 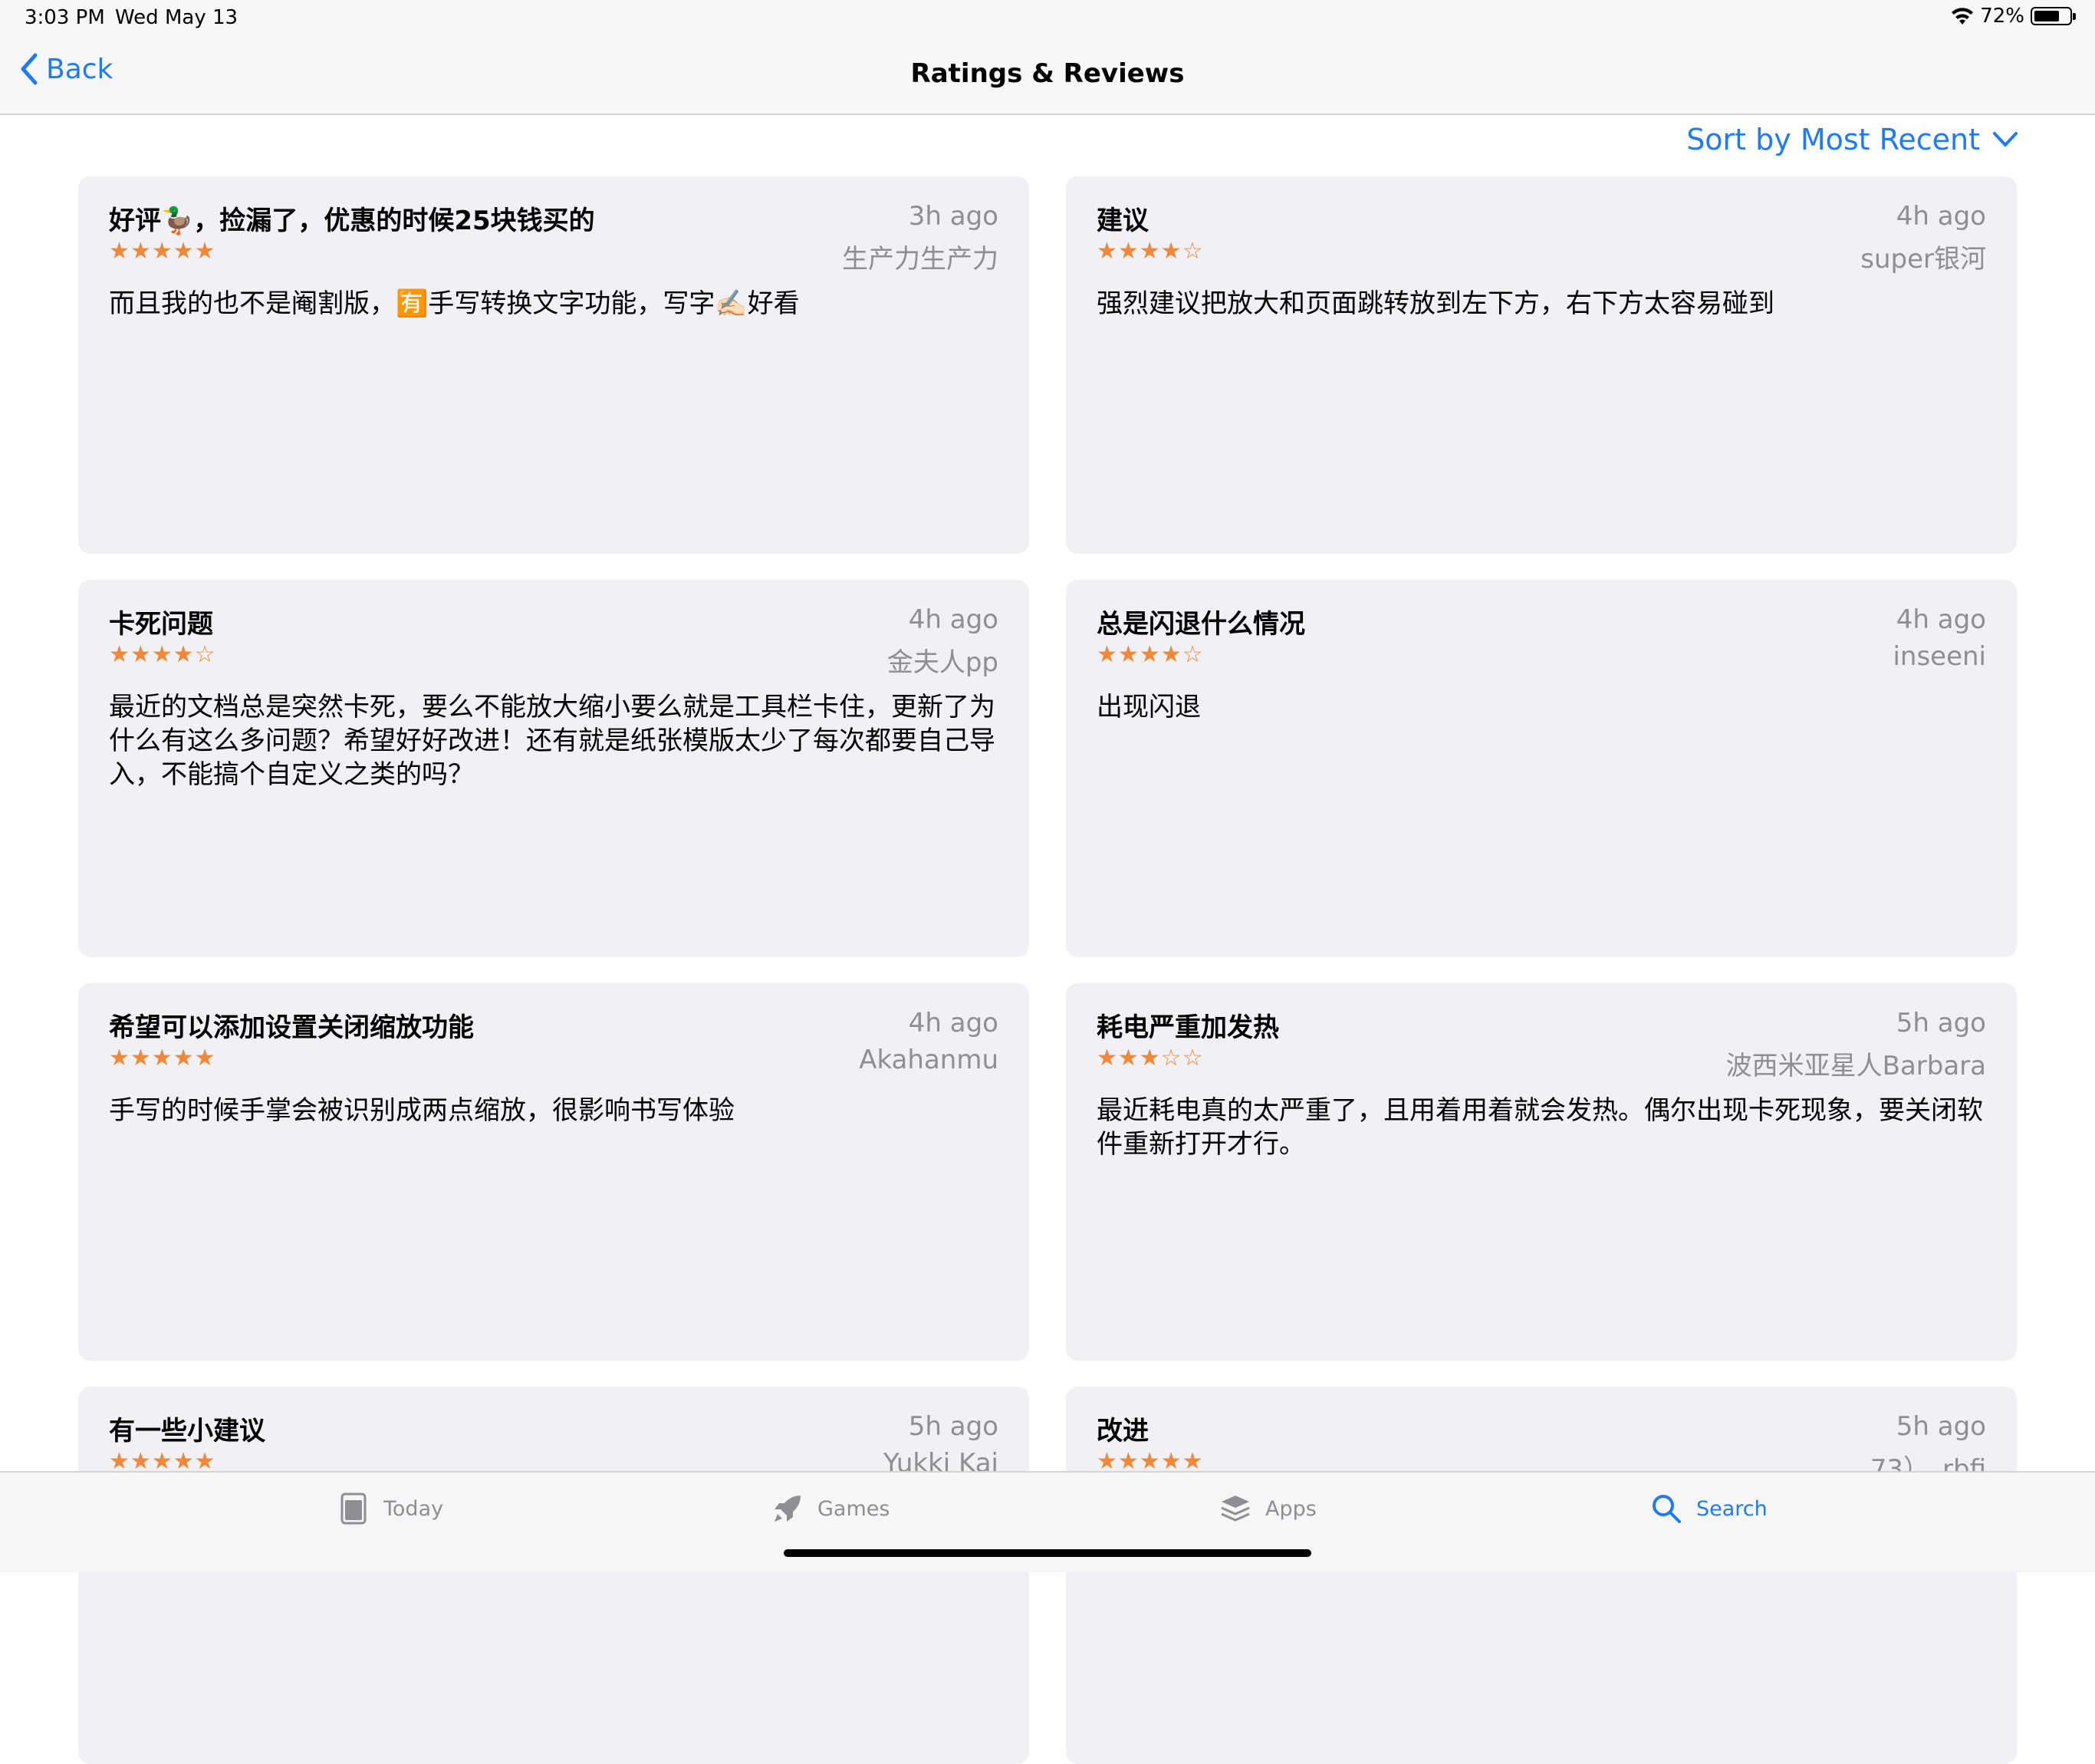 What do you see at coordinates (1149, 707) in the screenshot?
I see `review-body: 出现闪退` at bounding box center [1149, 707].